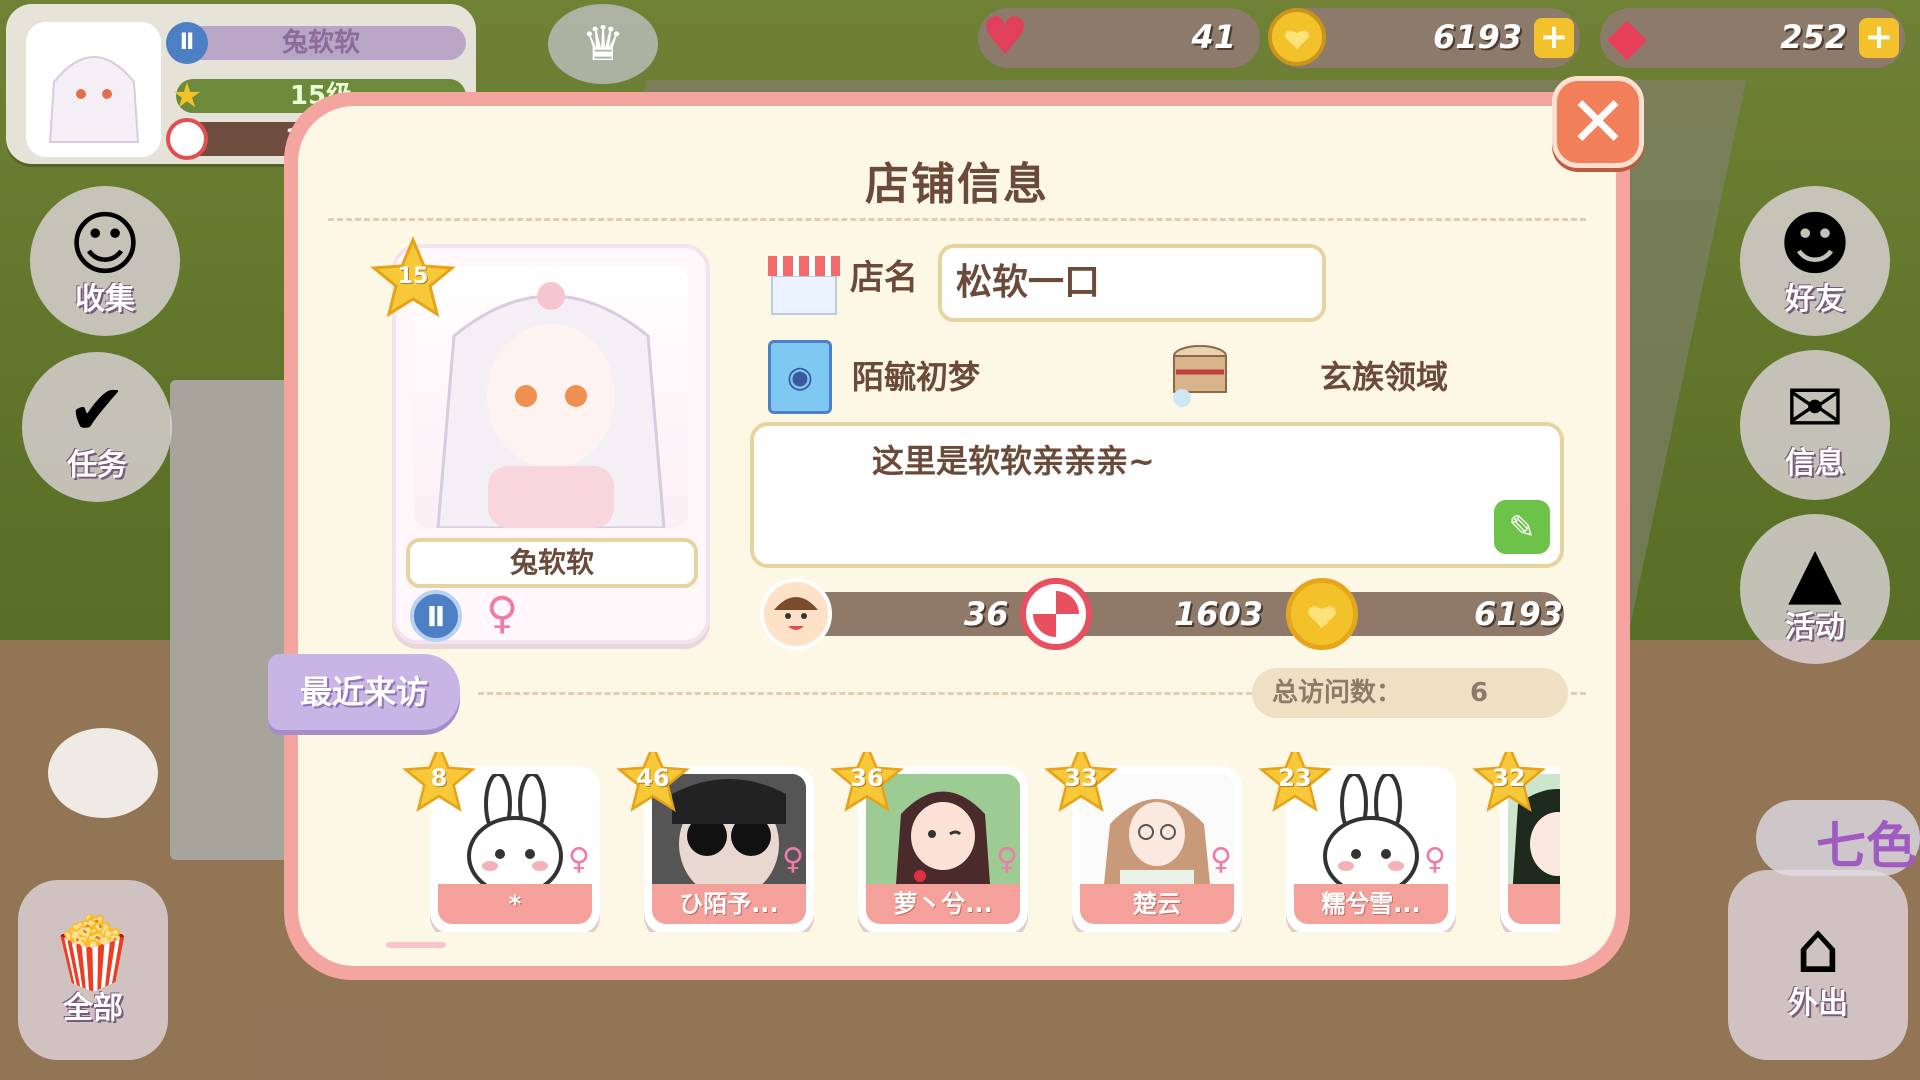  What do you see at coordinates (1534, 904) in the screenshot?
I see `visitor-name: 雪` at bounding box center [1534, 904].